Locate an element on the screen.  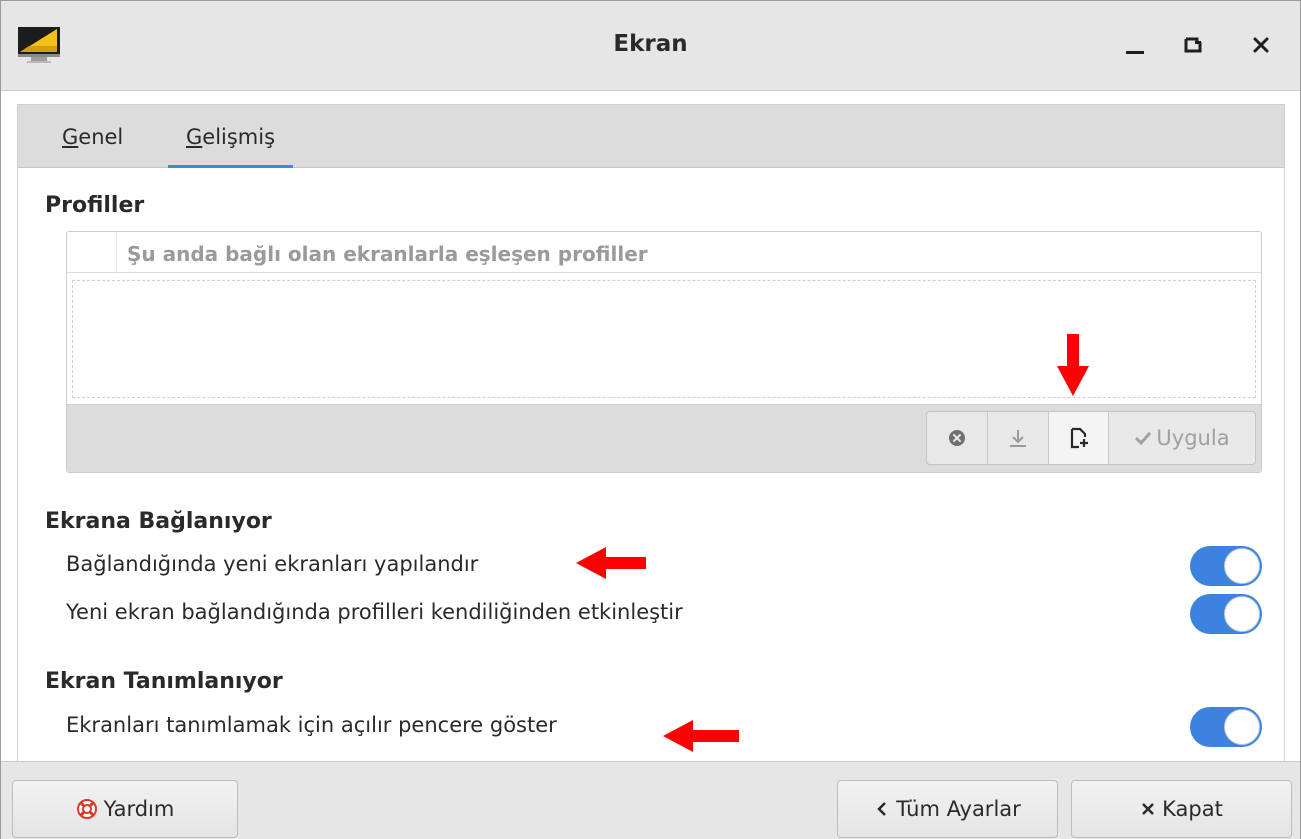
profiles-toolbar: Uygula is located at coordinates (664, 438).